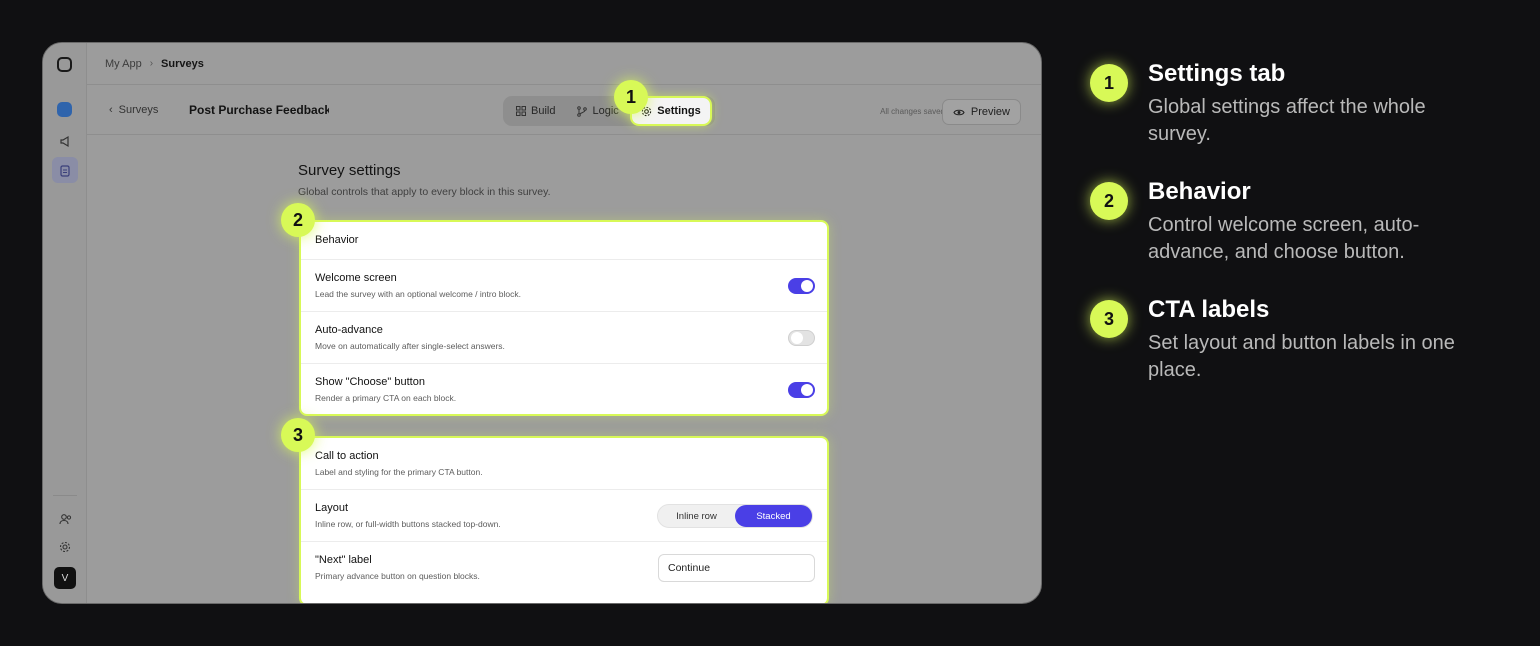 The height and width of the screenshot is (646, 1540). What do you see at coordinates (64, 64) in the screenshot?
I see `app-logo-icon` at bounding box center [64, 64].